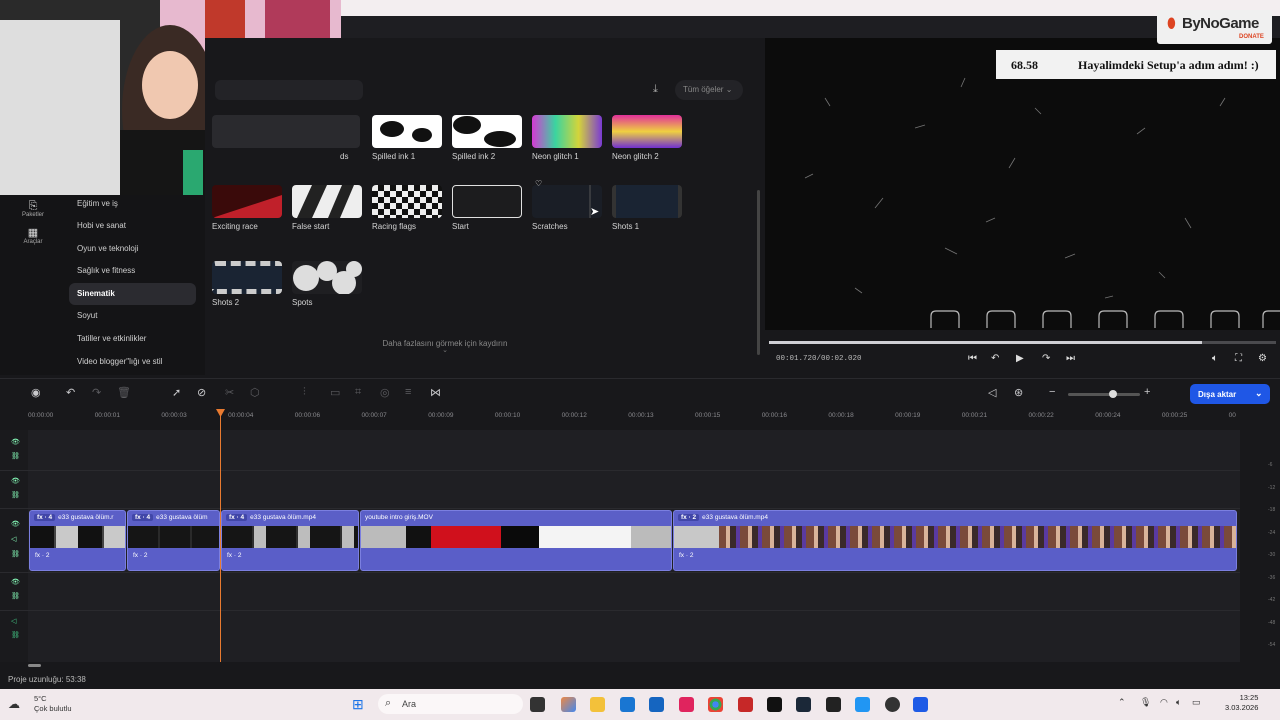 This screenshot has height=720, width=1280. Describe the element at coordinates (385, 392) in the screenshot. I see `speed-icon: ◎` at that location.